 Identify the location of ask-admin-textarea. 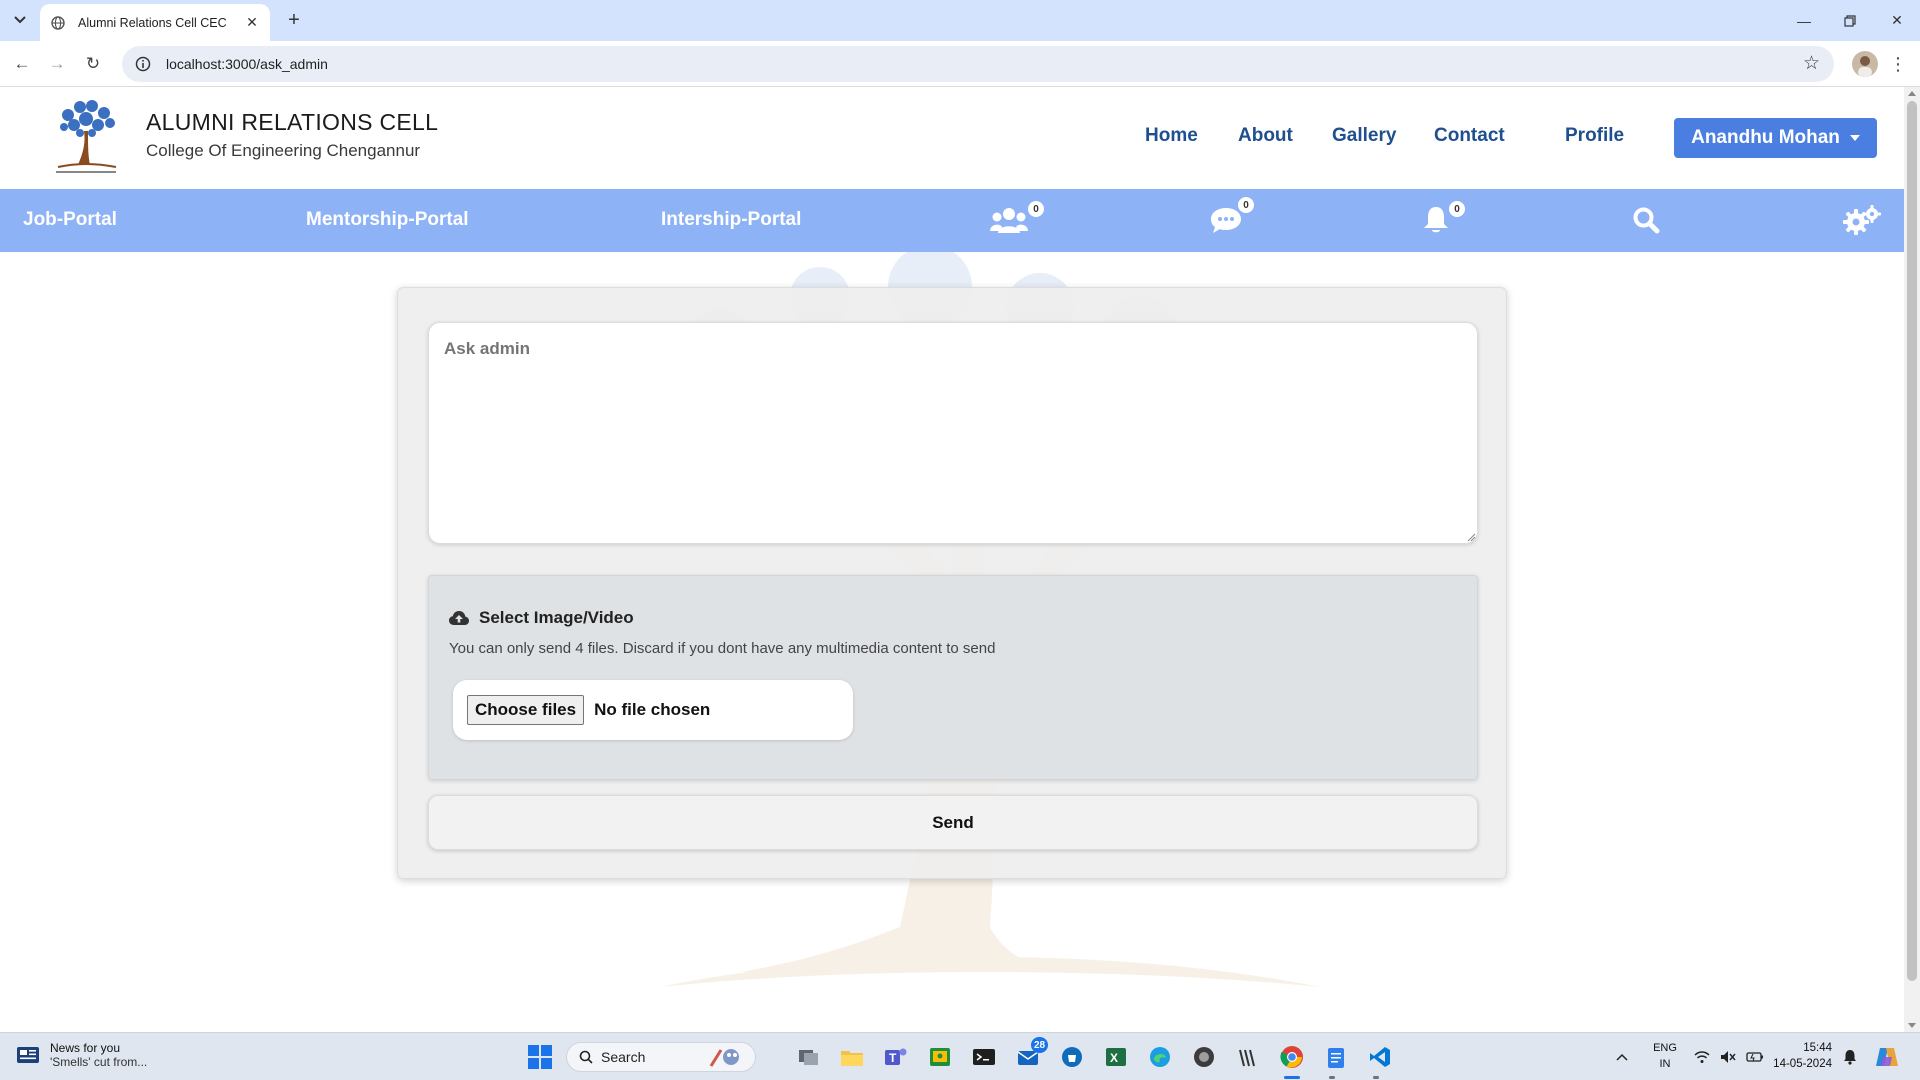
(953, 433).